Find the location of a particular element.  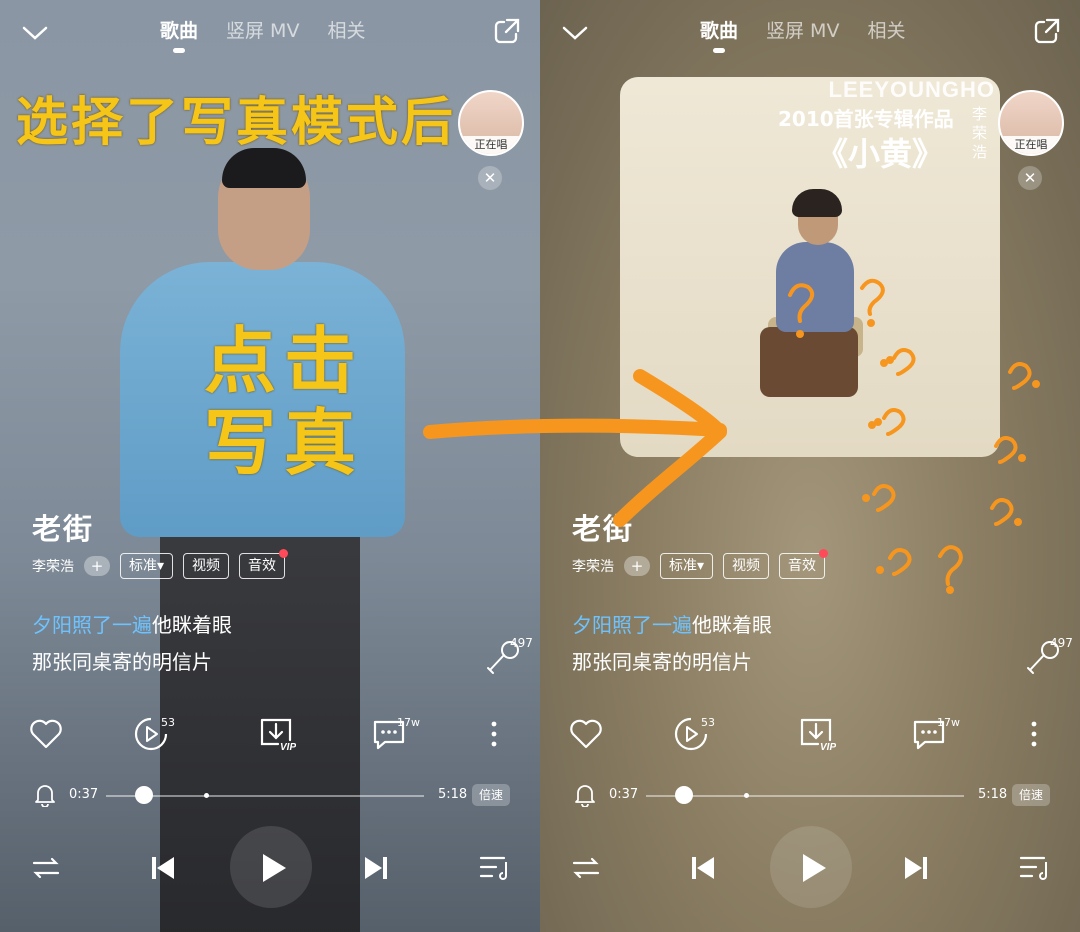

annotation-click-photo: 点击 写真 is located at coordinates (294, 402).